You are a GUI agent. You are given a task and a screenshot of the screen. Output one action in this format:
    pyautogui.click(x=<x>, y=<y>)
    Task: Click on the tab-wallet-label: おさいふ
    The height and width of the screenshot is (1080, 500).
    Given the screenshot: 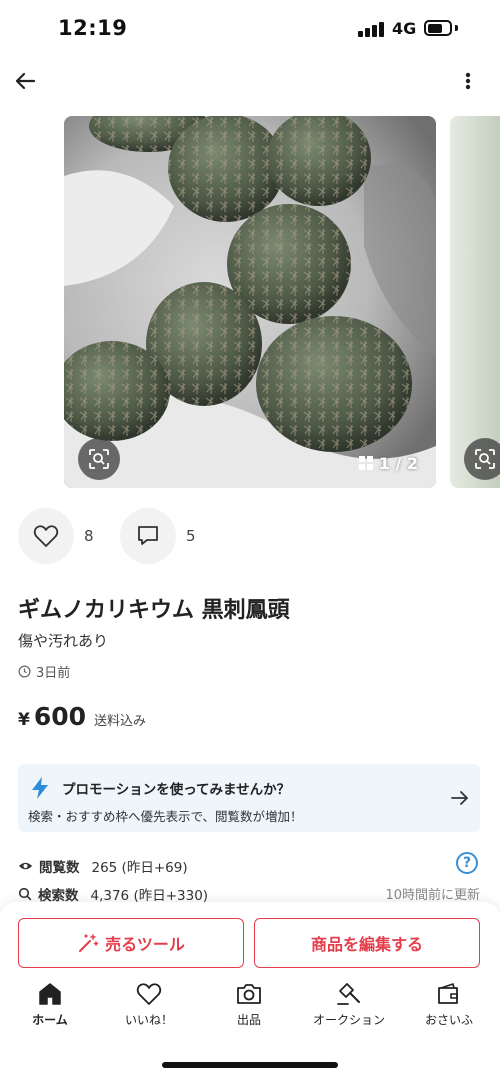 What is the action you would take?
    pyautogui.click(x=448, y=1020)
    